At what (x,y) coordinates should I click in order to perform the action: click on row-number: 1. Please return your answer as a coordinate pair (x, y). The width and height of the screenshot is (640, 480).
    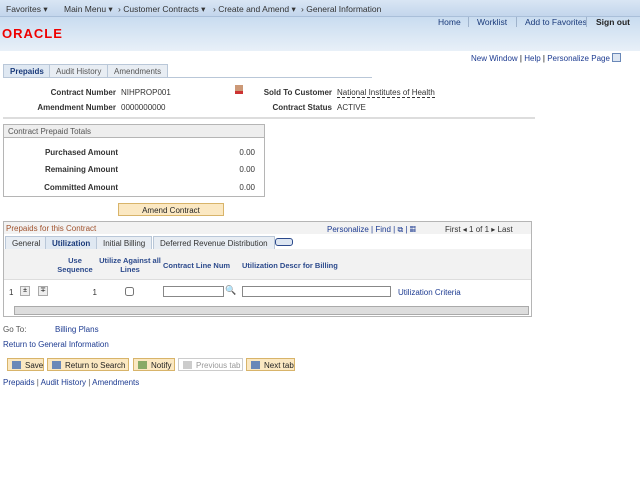
    Looking at the image, I should click on (11, 292).